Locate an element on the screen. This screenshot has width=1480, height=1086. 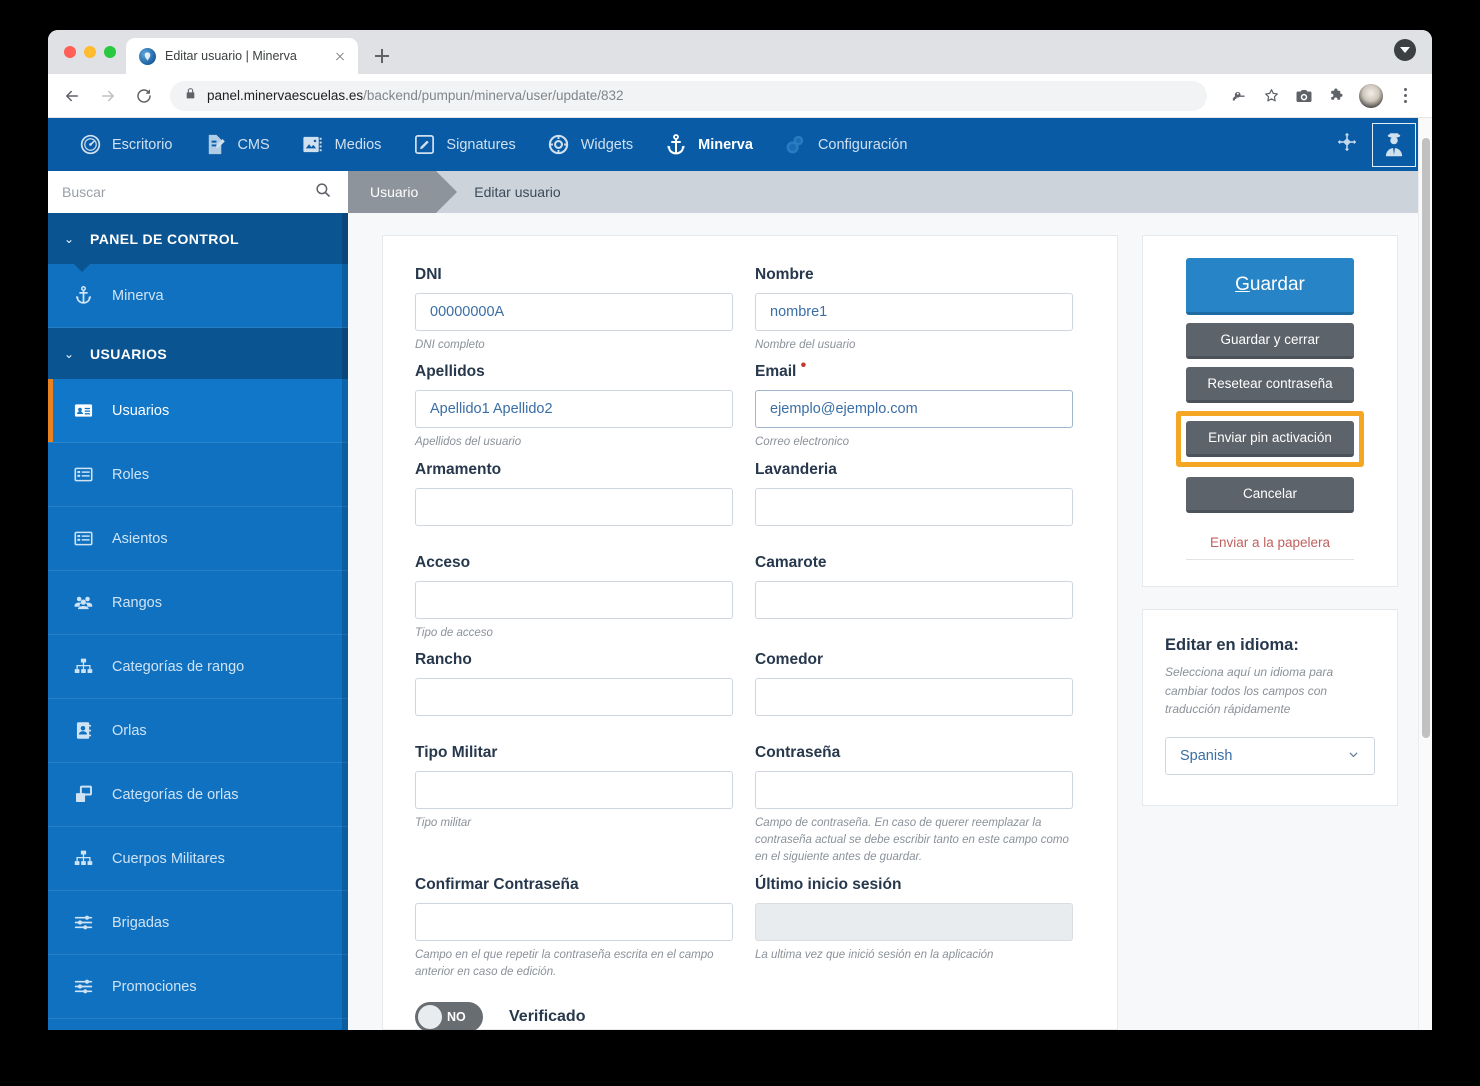
email-input is located at coordinates (914, 409).